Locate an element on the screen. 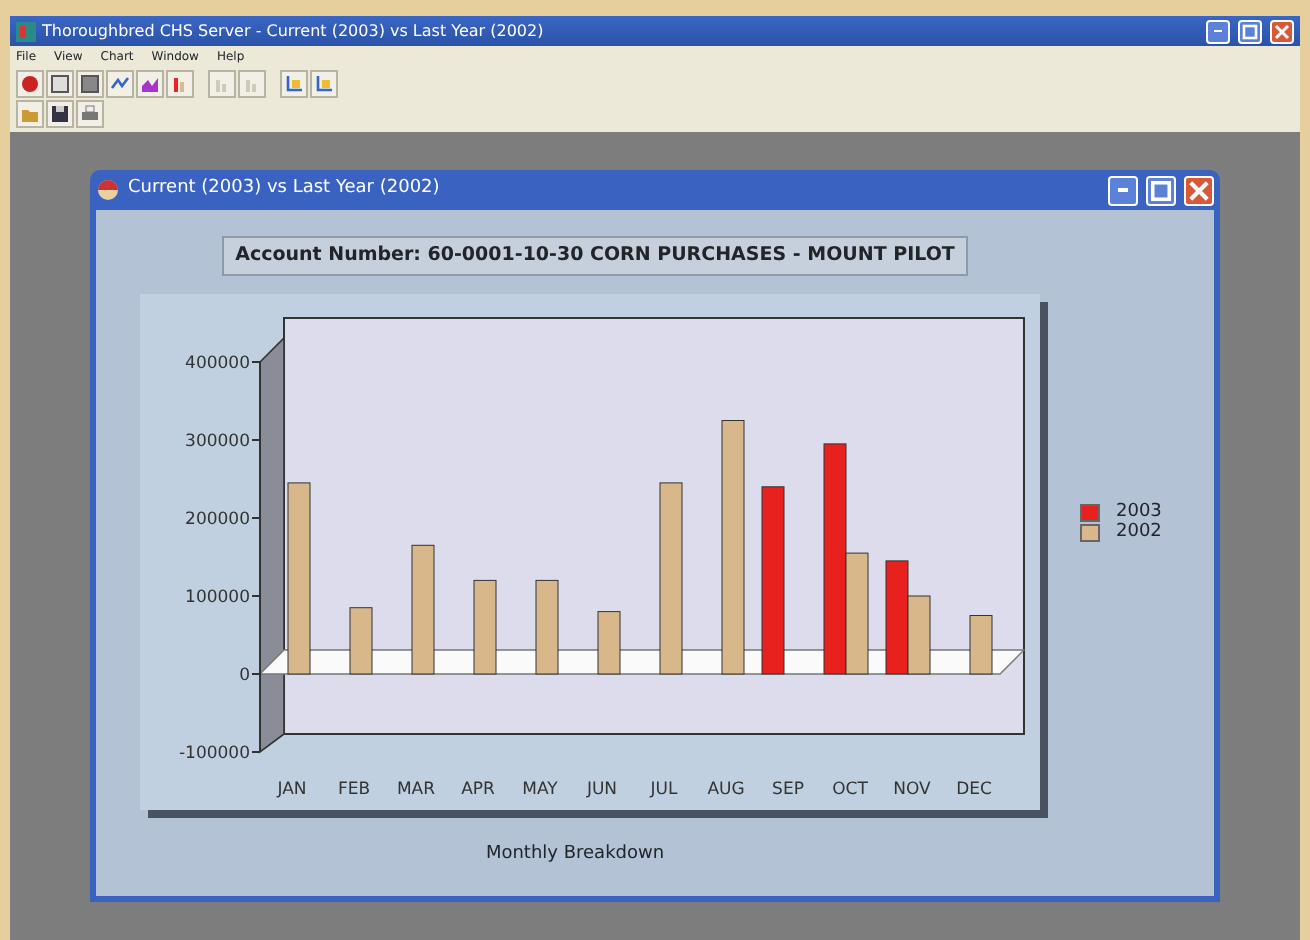 The image size is (1310, 940). legend-label: 2002 is located at coordinates (1139, 532).